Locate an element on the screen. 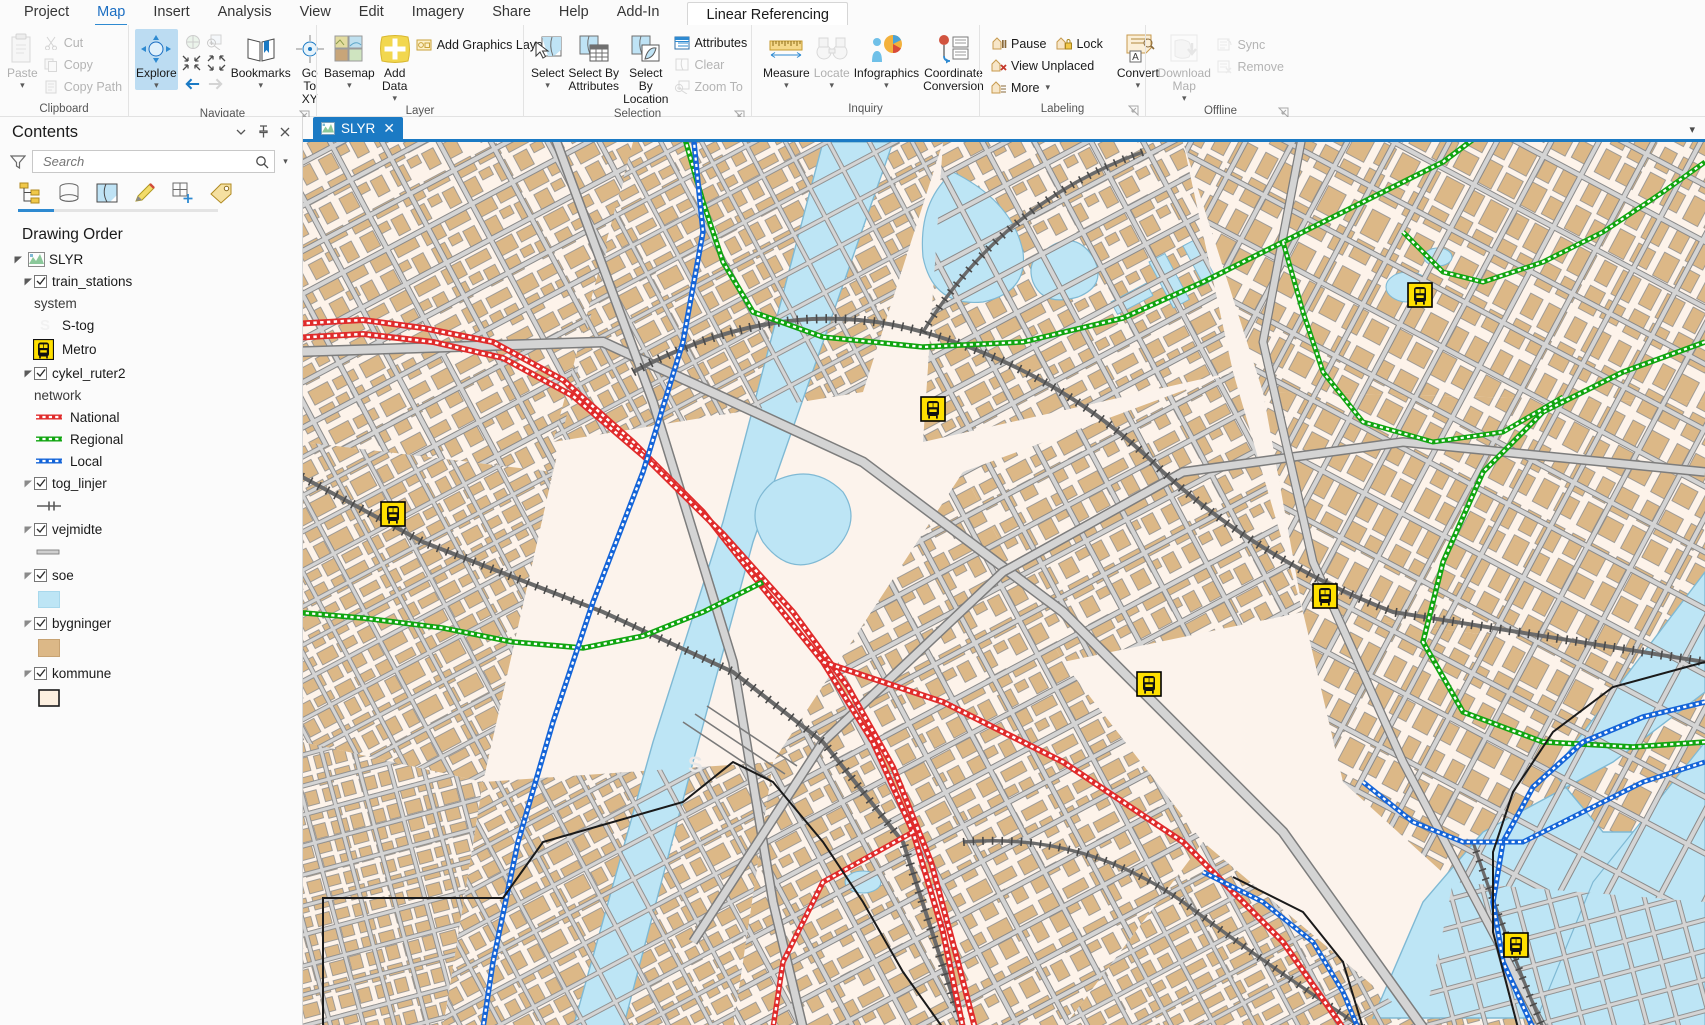 This screenshot has height=1025, width=1705. zoom-to-selection-button: Zoom To is located at coordinates (711, 86).